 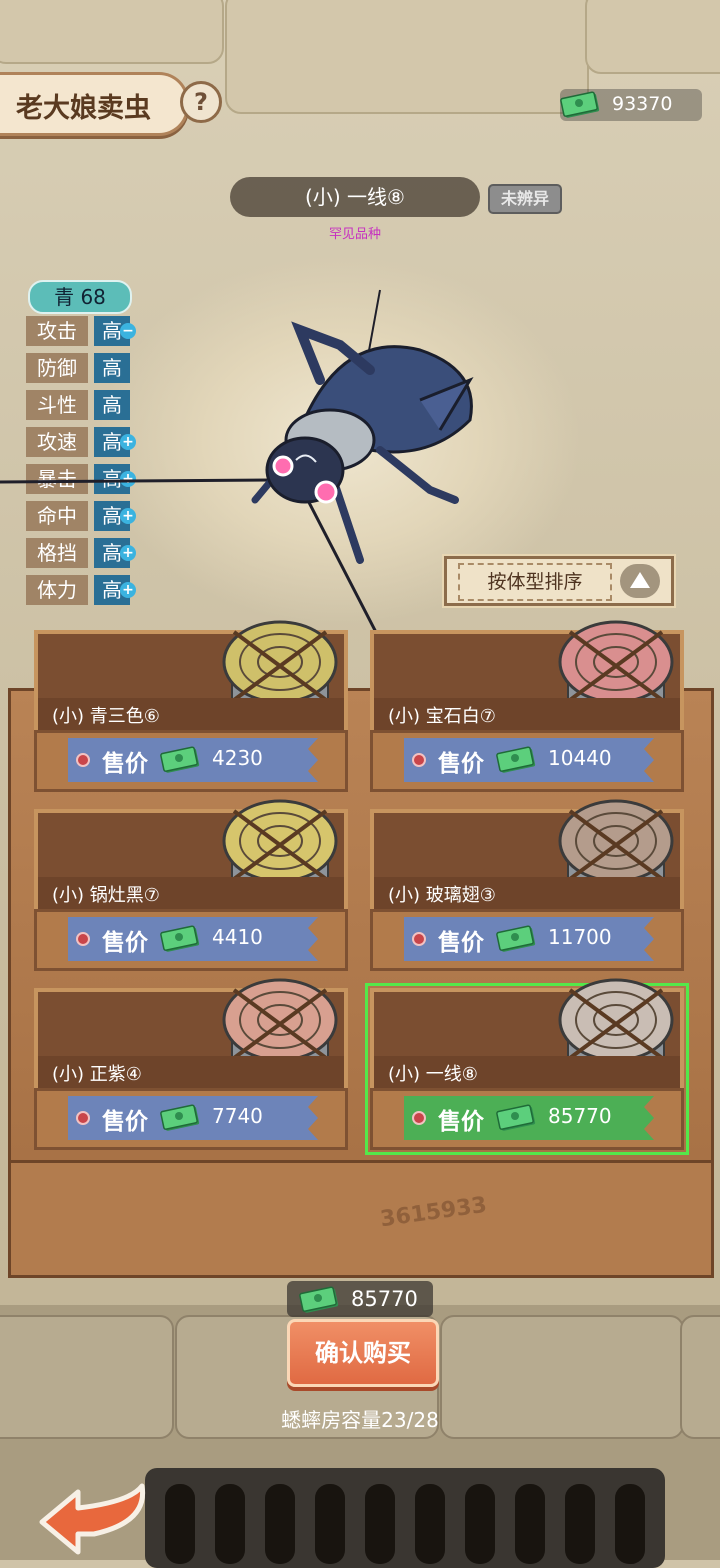 What do you see at coordinates (642, 104) in the screenshot?
I see `money-amount: 93370` at bounding box center [642, 104].